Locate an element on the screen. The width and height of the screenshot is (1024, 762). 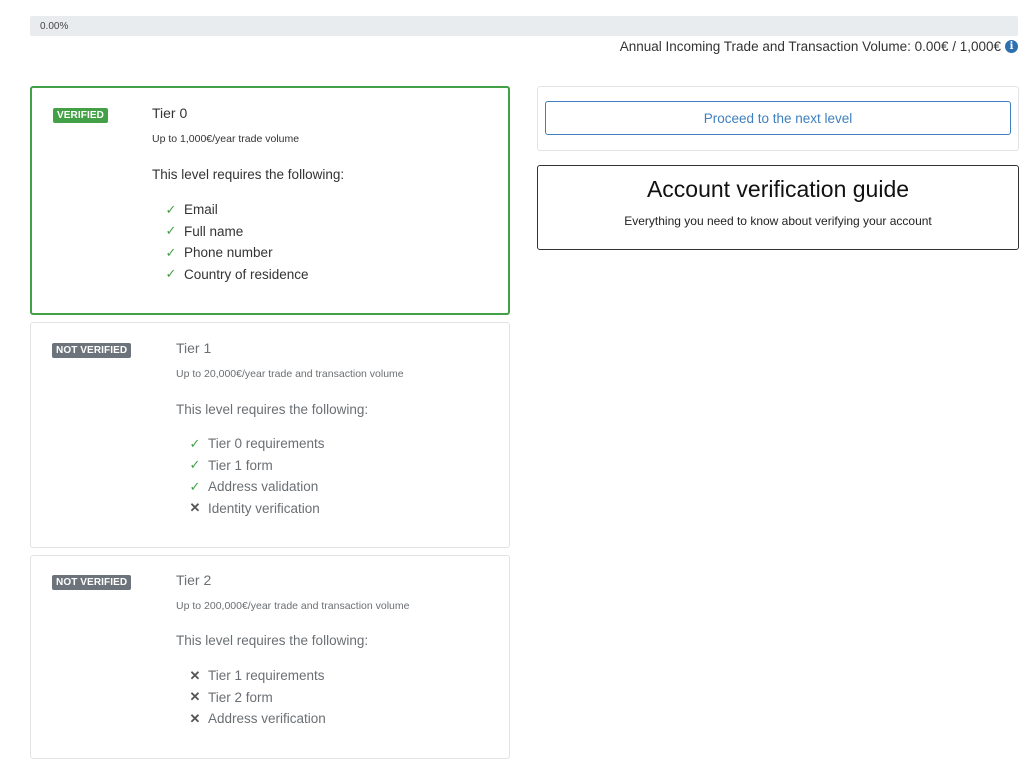
requirement-label: Tier 2 form is located at coordinates (240, 697).